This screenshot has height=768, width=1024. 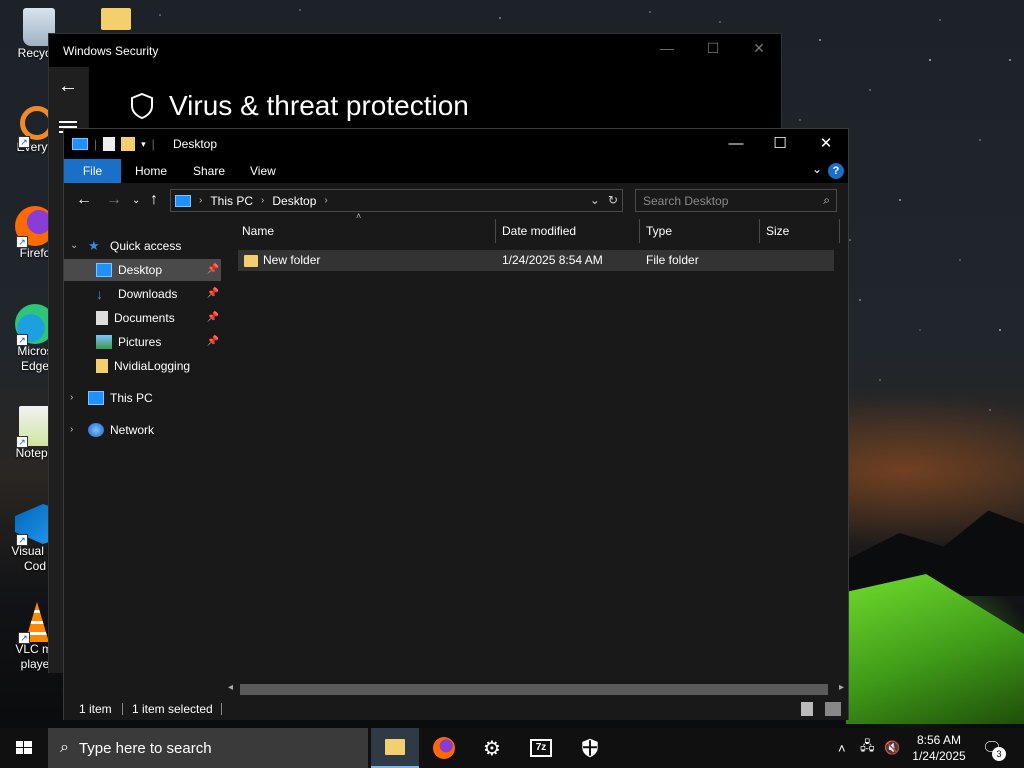 What do you see at coordinates (84, 200) in the screenshot?
I see `back-button: ←` at bounding box center [84, 200].